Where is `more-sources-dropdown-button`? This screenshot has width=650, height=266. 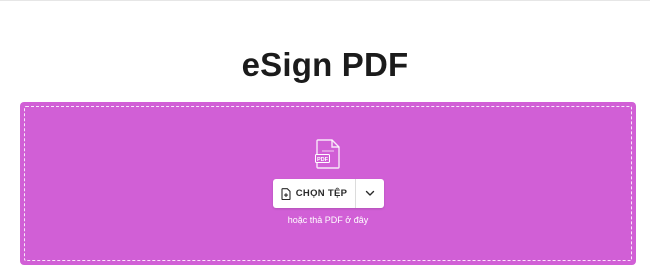 more-sources-dropdown-button is located at coordinates (370, 193).